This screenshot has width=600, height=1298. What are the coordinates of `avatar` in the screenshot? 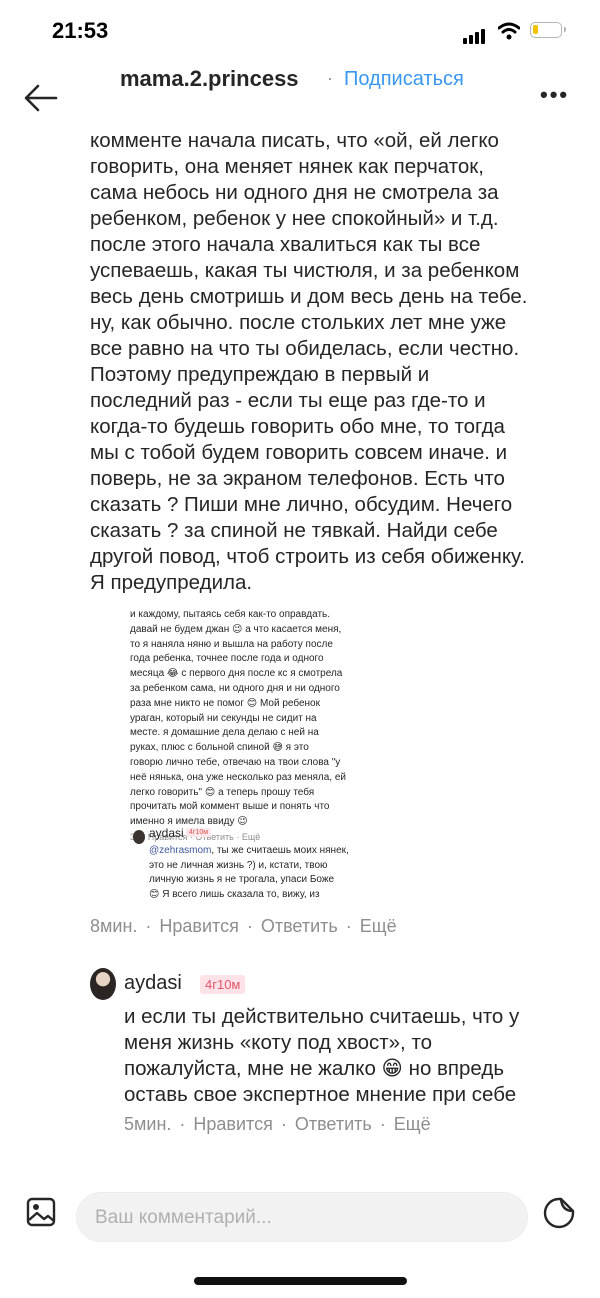 It's located at (103, 984).